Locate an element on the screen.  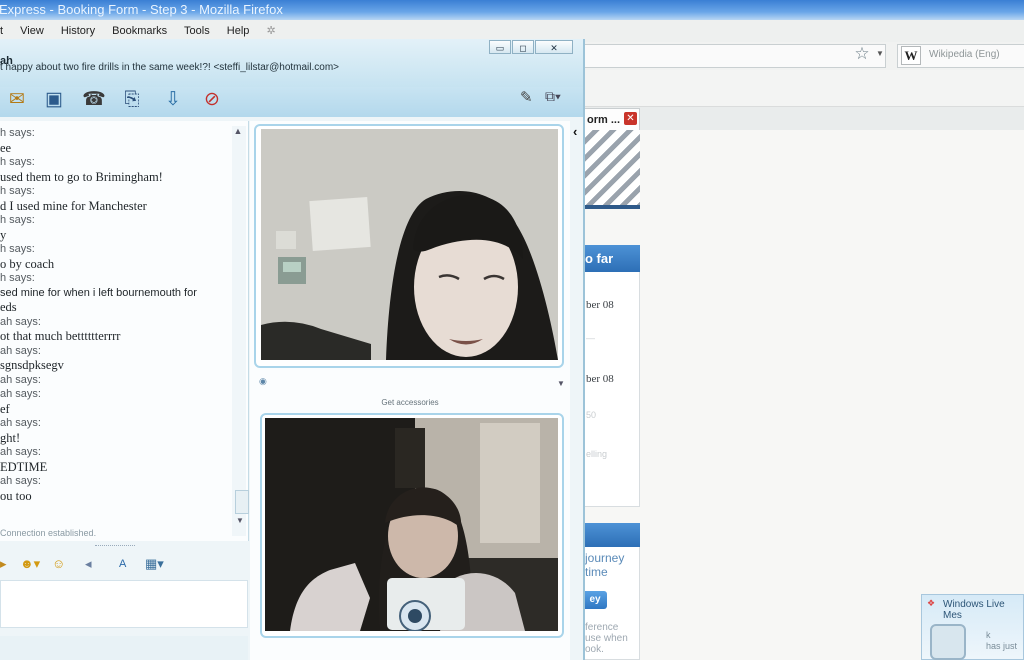
message-input is located at coordinates (124, 604).